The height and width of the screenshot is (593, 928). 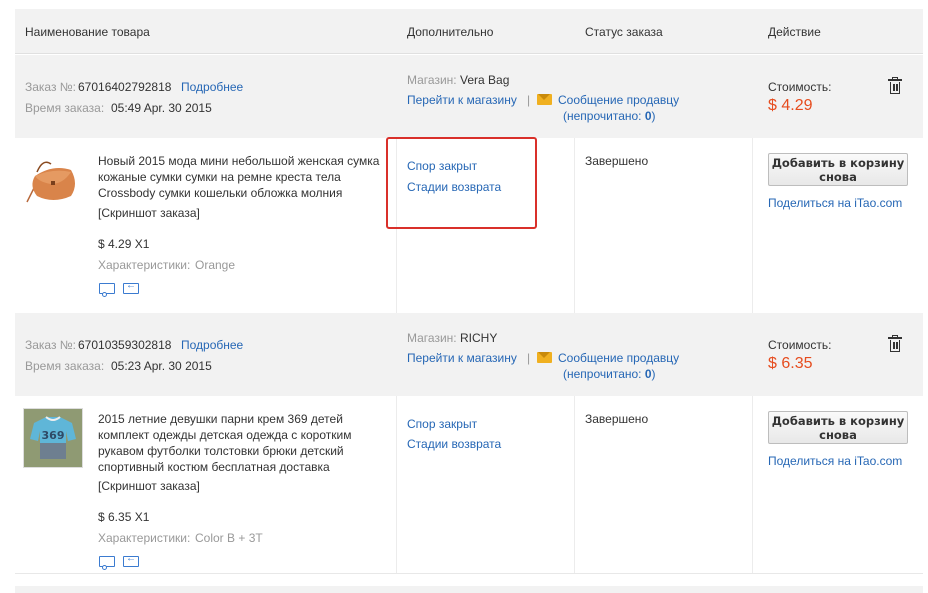 I want to click on header-extra: Дополнительно, so click(x=450, y=32).